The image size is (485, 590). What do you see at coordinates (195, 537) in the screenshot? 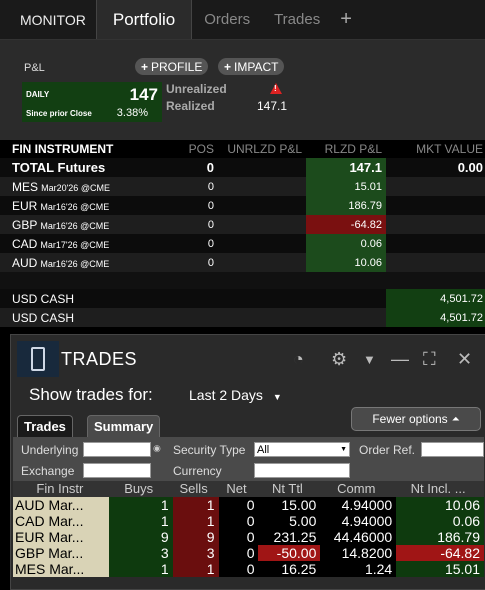
I see `summary-sells: 9` at bounding box center [195, 537].